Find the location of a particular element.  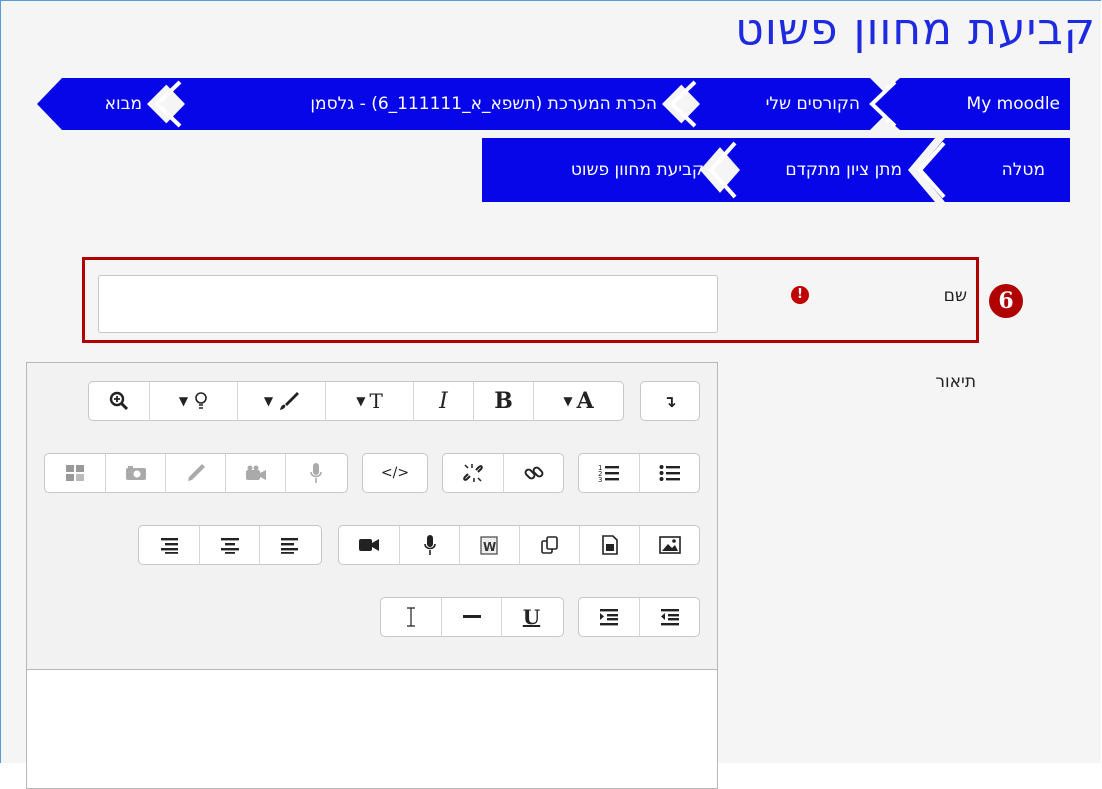

toolbar-group-insert: W is located at coordinates (519, 545).